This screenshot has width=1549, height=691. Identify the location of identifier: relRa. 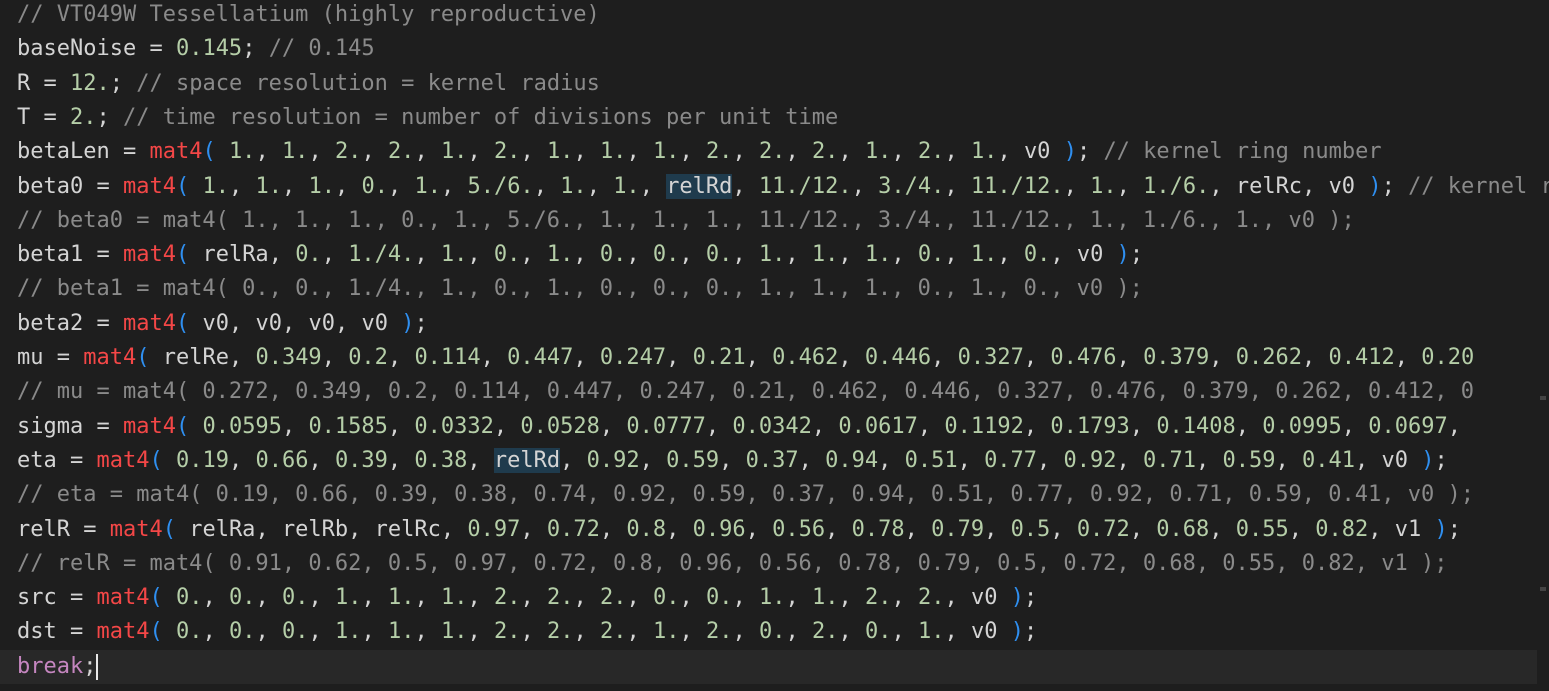
(222, 529).